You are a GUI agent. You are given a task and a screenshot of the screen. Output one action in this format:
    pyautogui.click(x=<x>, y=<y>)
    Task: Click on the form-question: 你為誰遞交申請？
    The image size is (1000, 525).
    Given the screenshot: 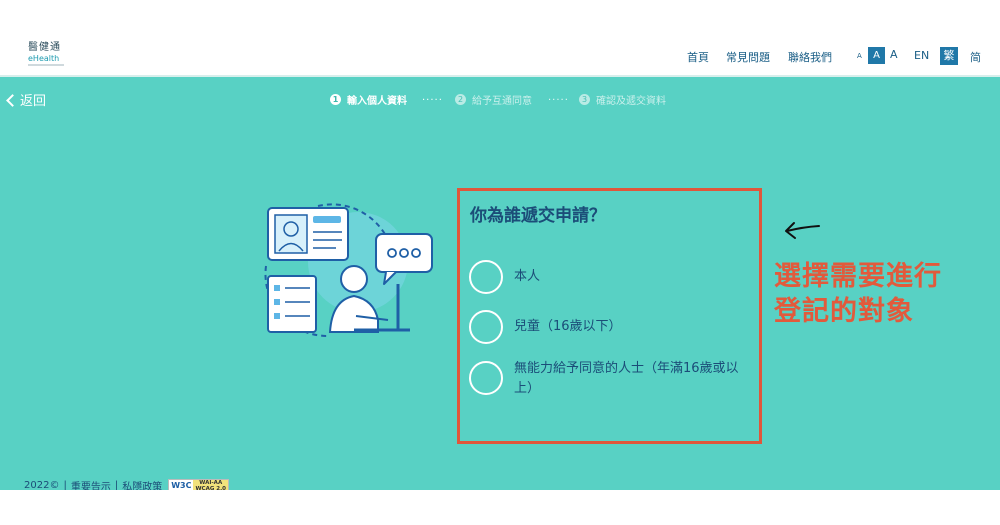 What is the action you would take?
    pyautogui.click(x=538, y=216)
    